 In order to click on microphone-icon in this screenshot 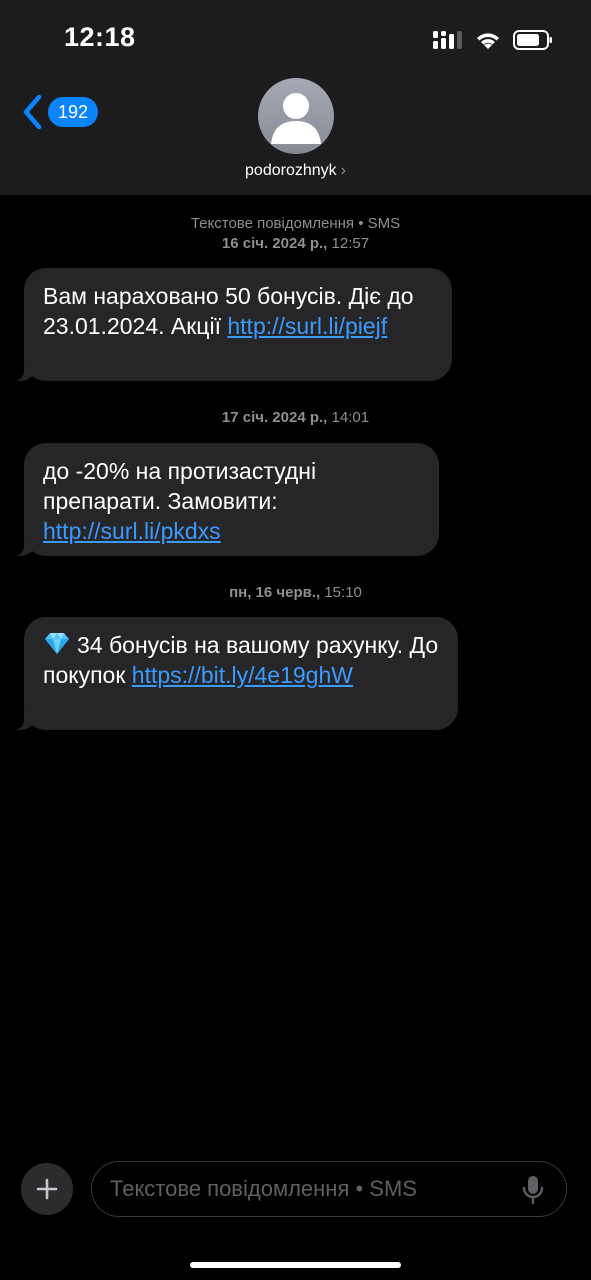, I will do `click(533, 1190)`.